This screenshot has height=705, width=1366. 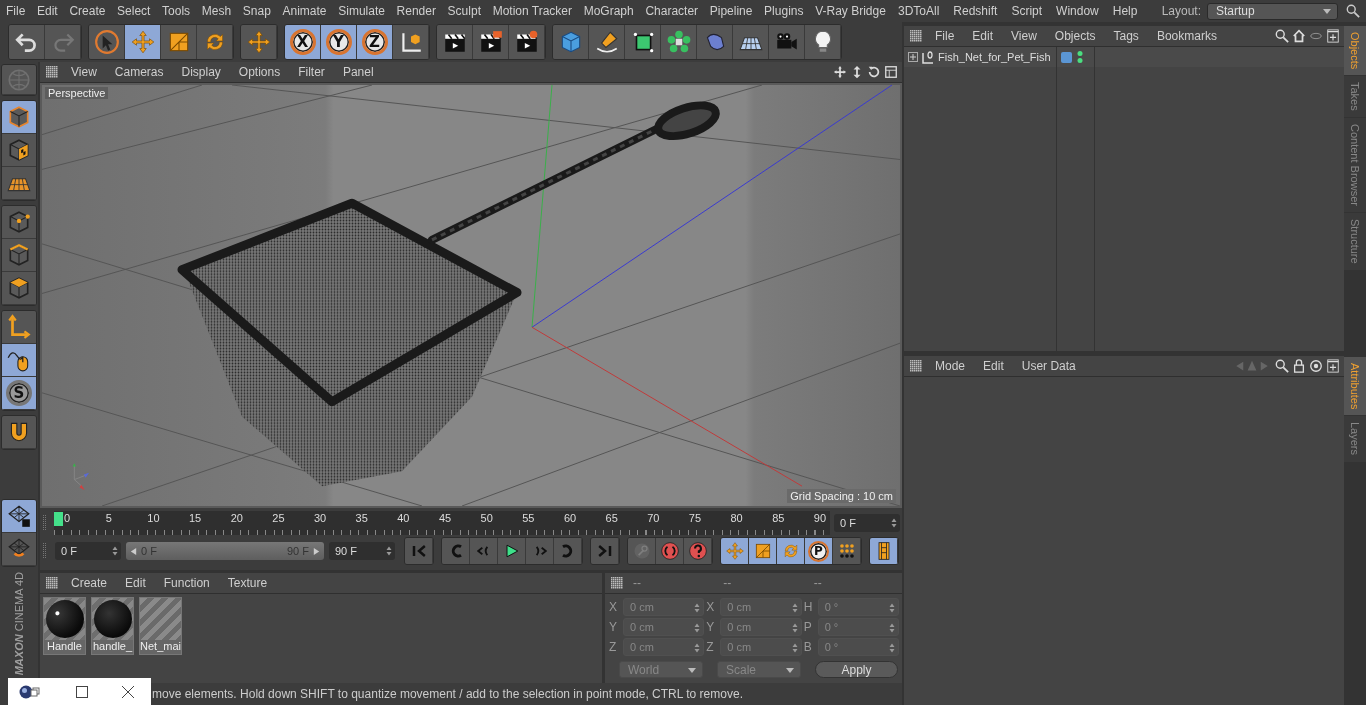 I want to click on menu-item: Character, so click(x=672, y=11).